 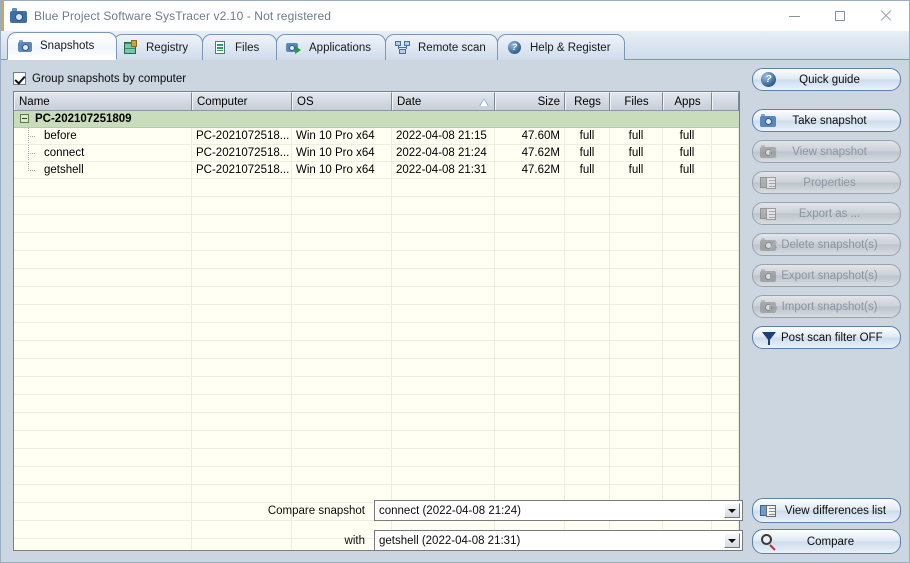 I want to click on column-header-name: Name, so click(x=103, y=101).